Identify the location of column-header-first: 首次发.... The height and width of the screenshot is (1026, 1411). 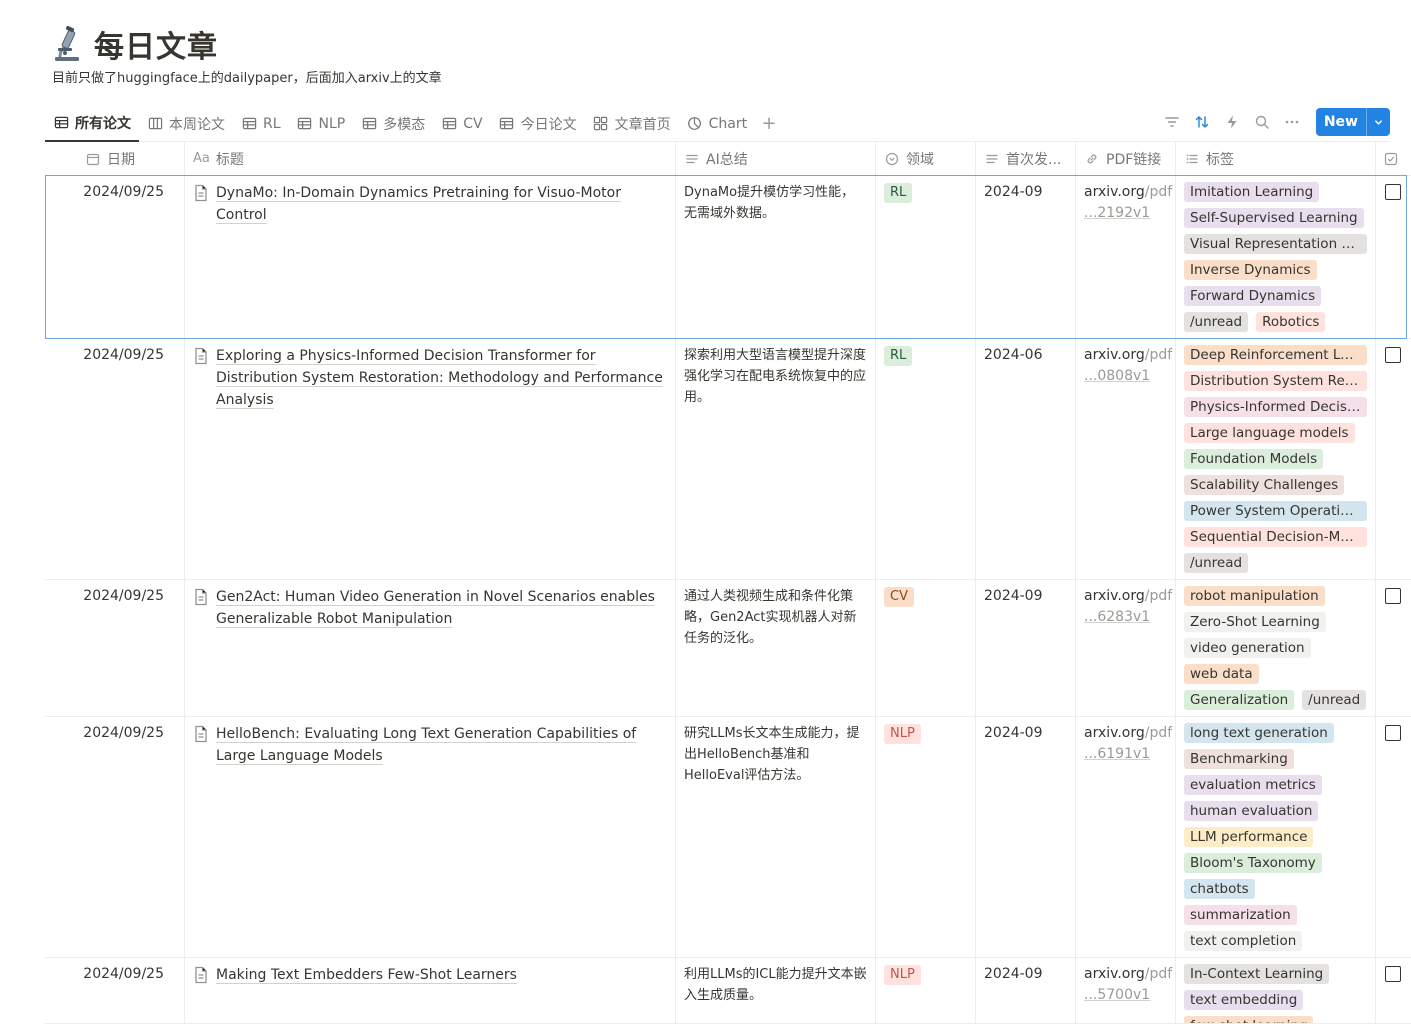
(1026, 158).